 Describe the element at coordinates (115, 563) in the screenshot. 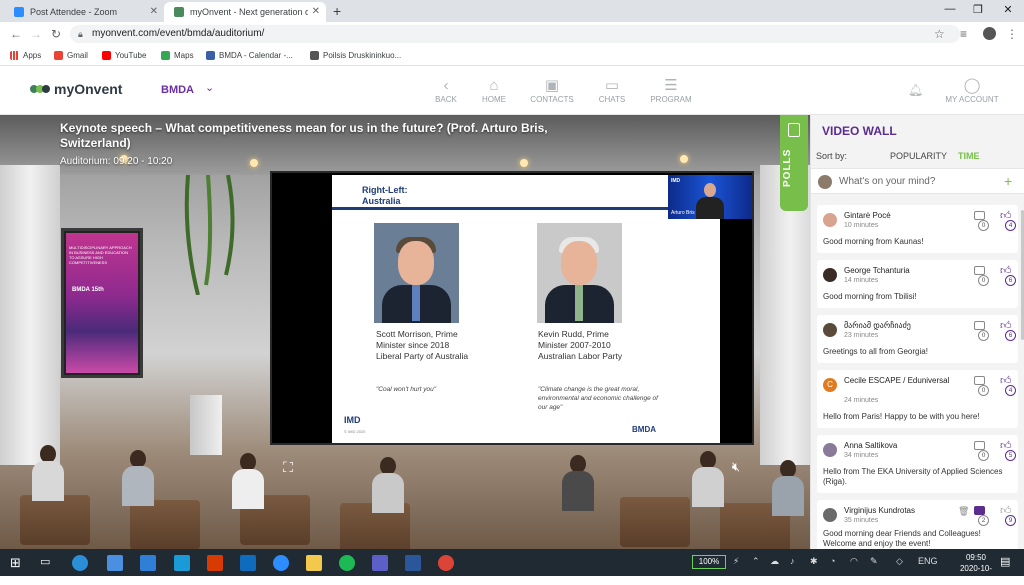

I see `store-icon` at that location.